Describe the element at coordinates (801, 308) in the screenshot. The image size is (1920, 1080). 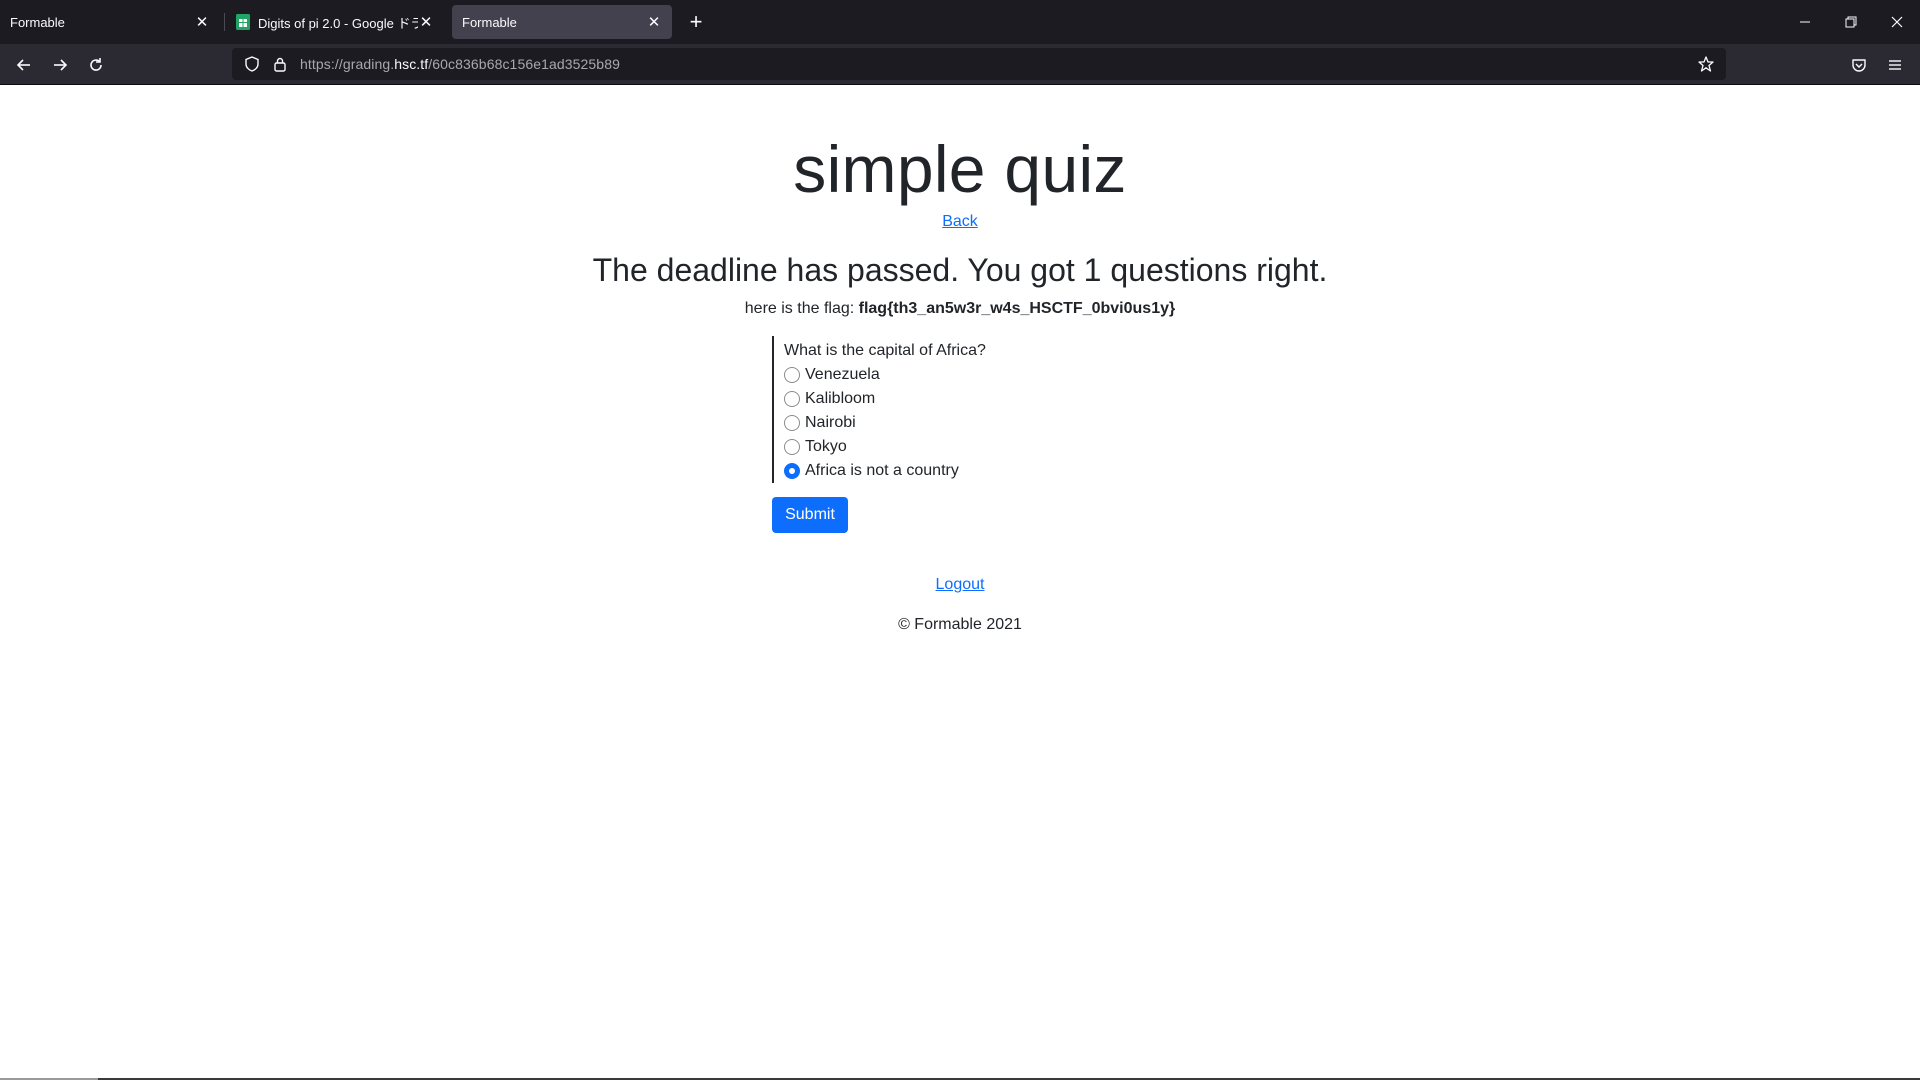
I see `flag-prefix: here is the flag:` at that location.